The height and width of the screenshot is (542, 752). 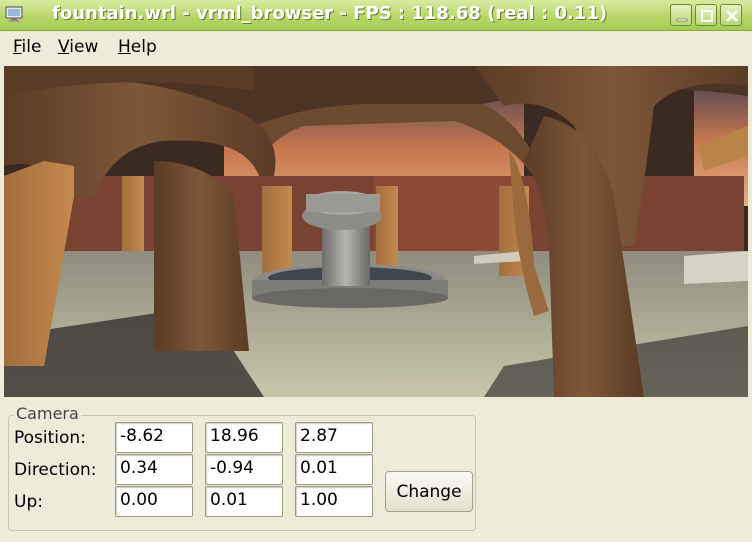 I want to click on up-x-field: 0.00, so click(x=154, y=501).